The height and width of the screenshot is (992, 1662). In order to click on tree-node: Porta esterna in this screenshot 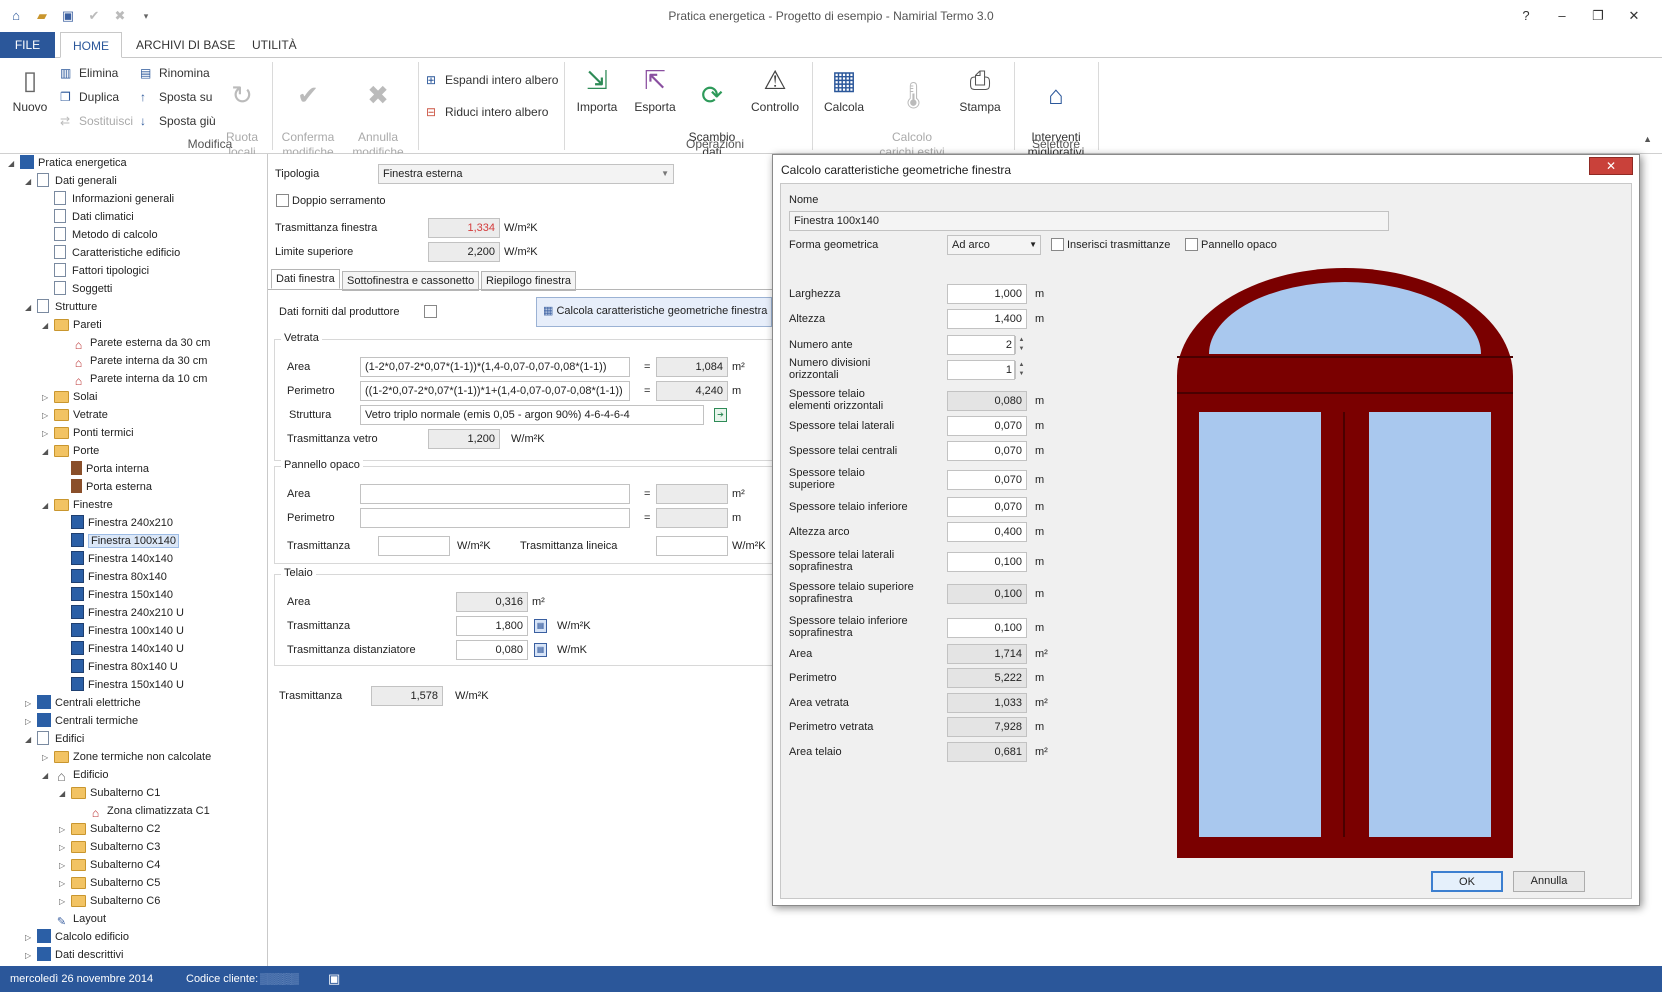, I will do `click(105, 487)`.